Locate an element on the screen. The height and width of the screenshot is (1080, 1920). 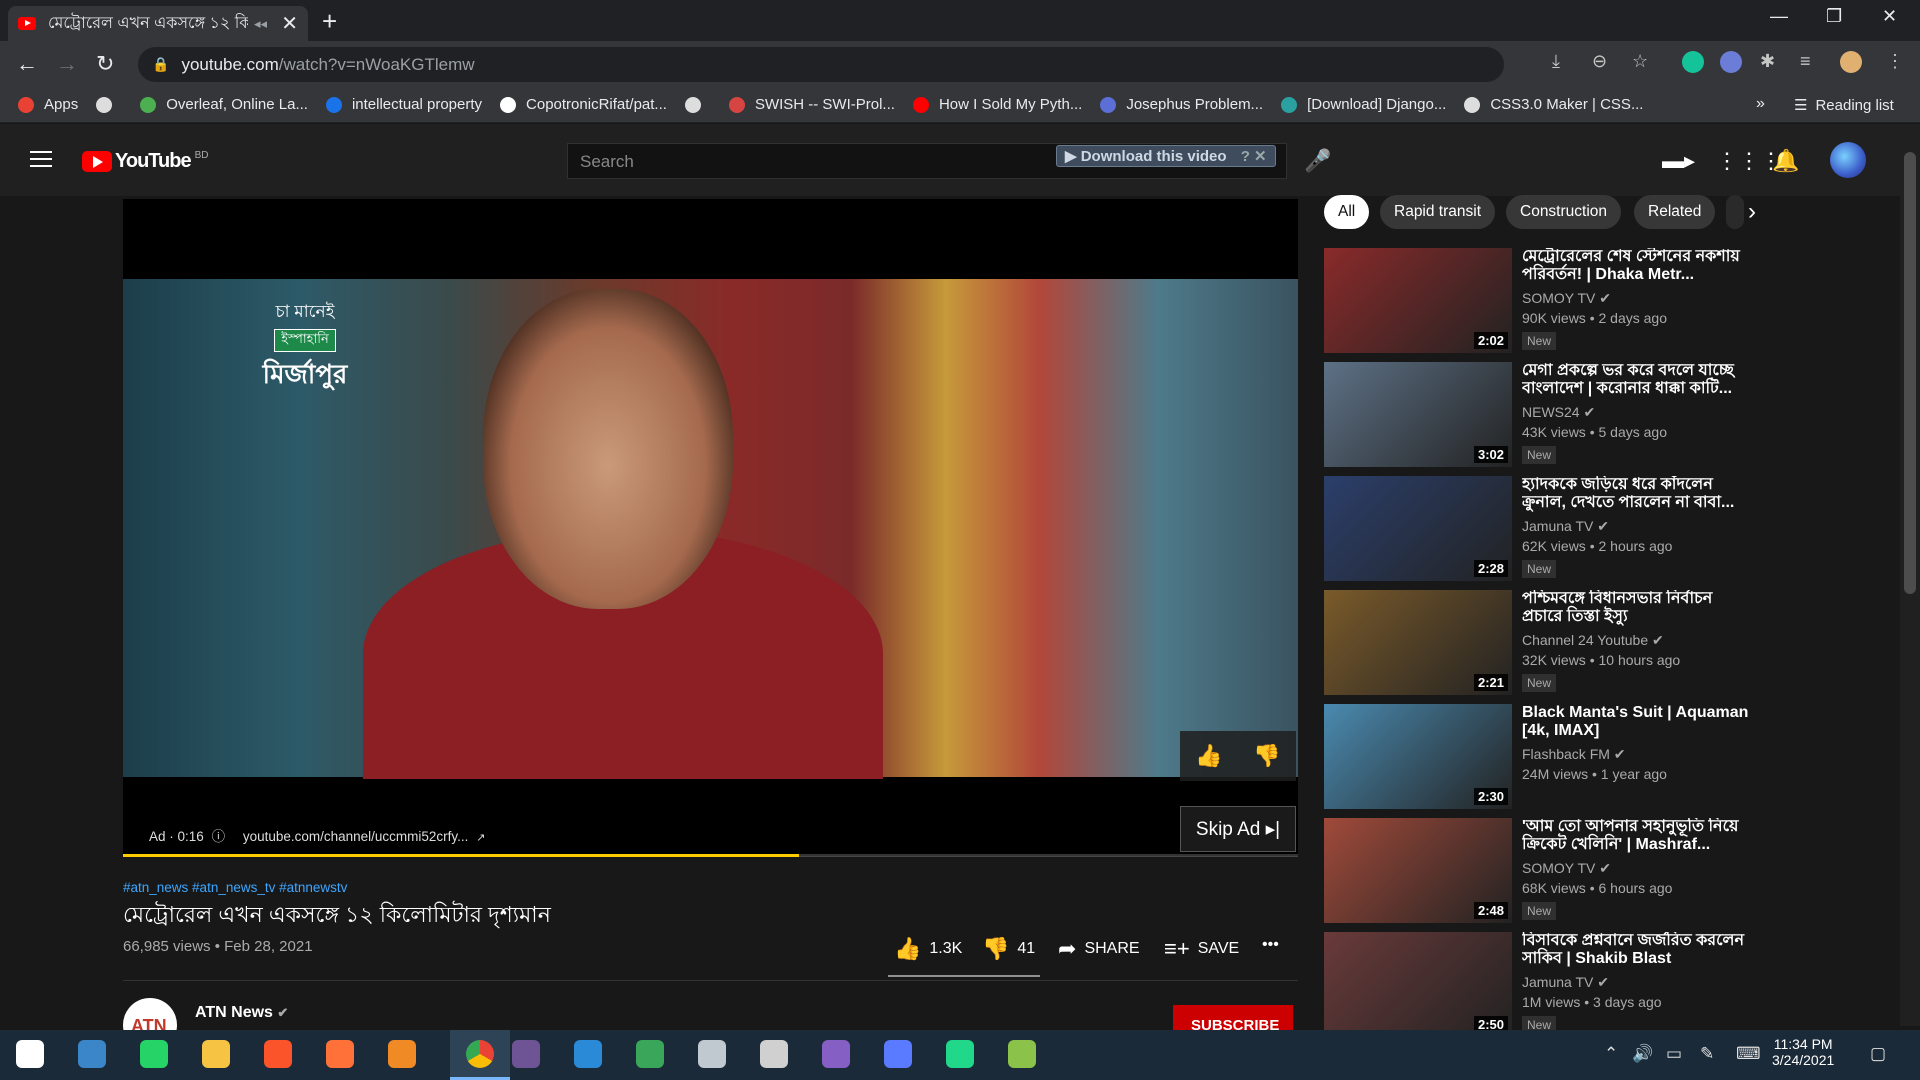
more-actions-button: ••• is located at coordinates (1270, 945).